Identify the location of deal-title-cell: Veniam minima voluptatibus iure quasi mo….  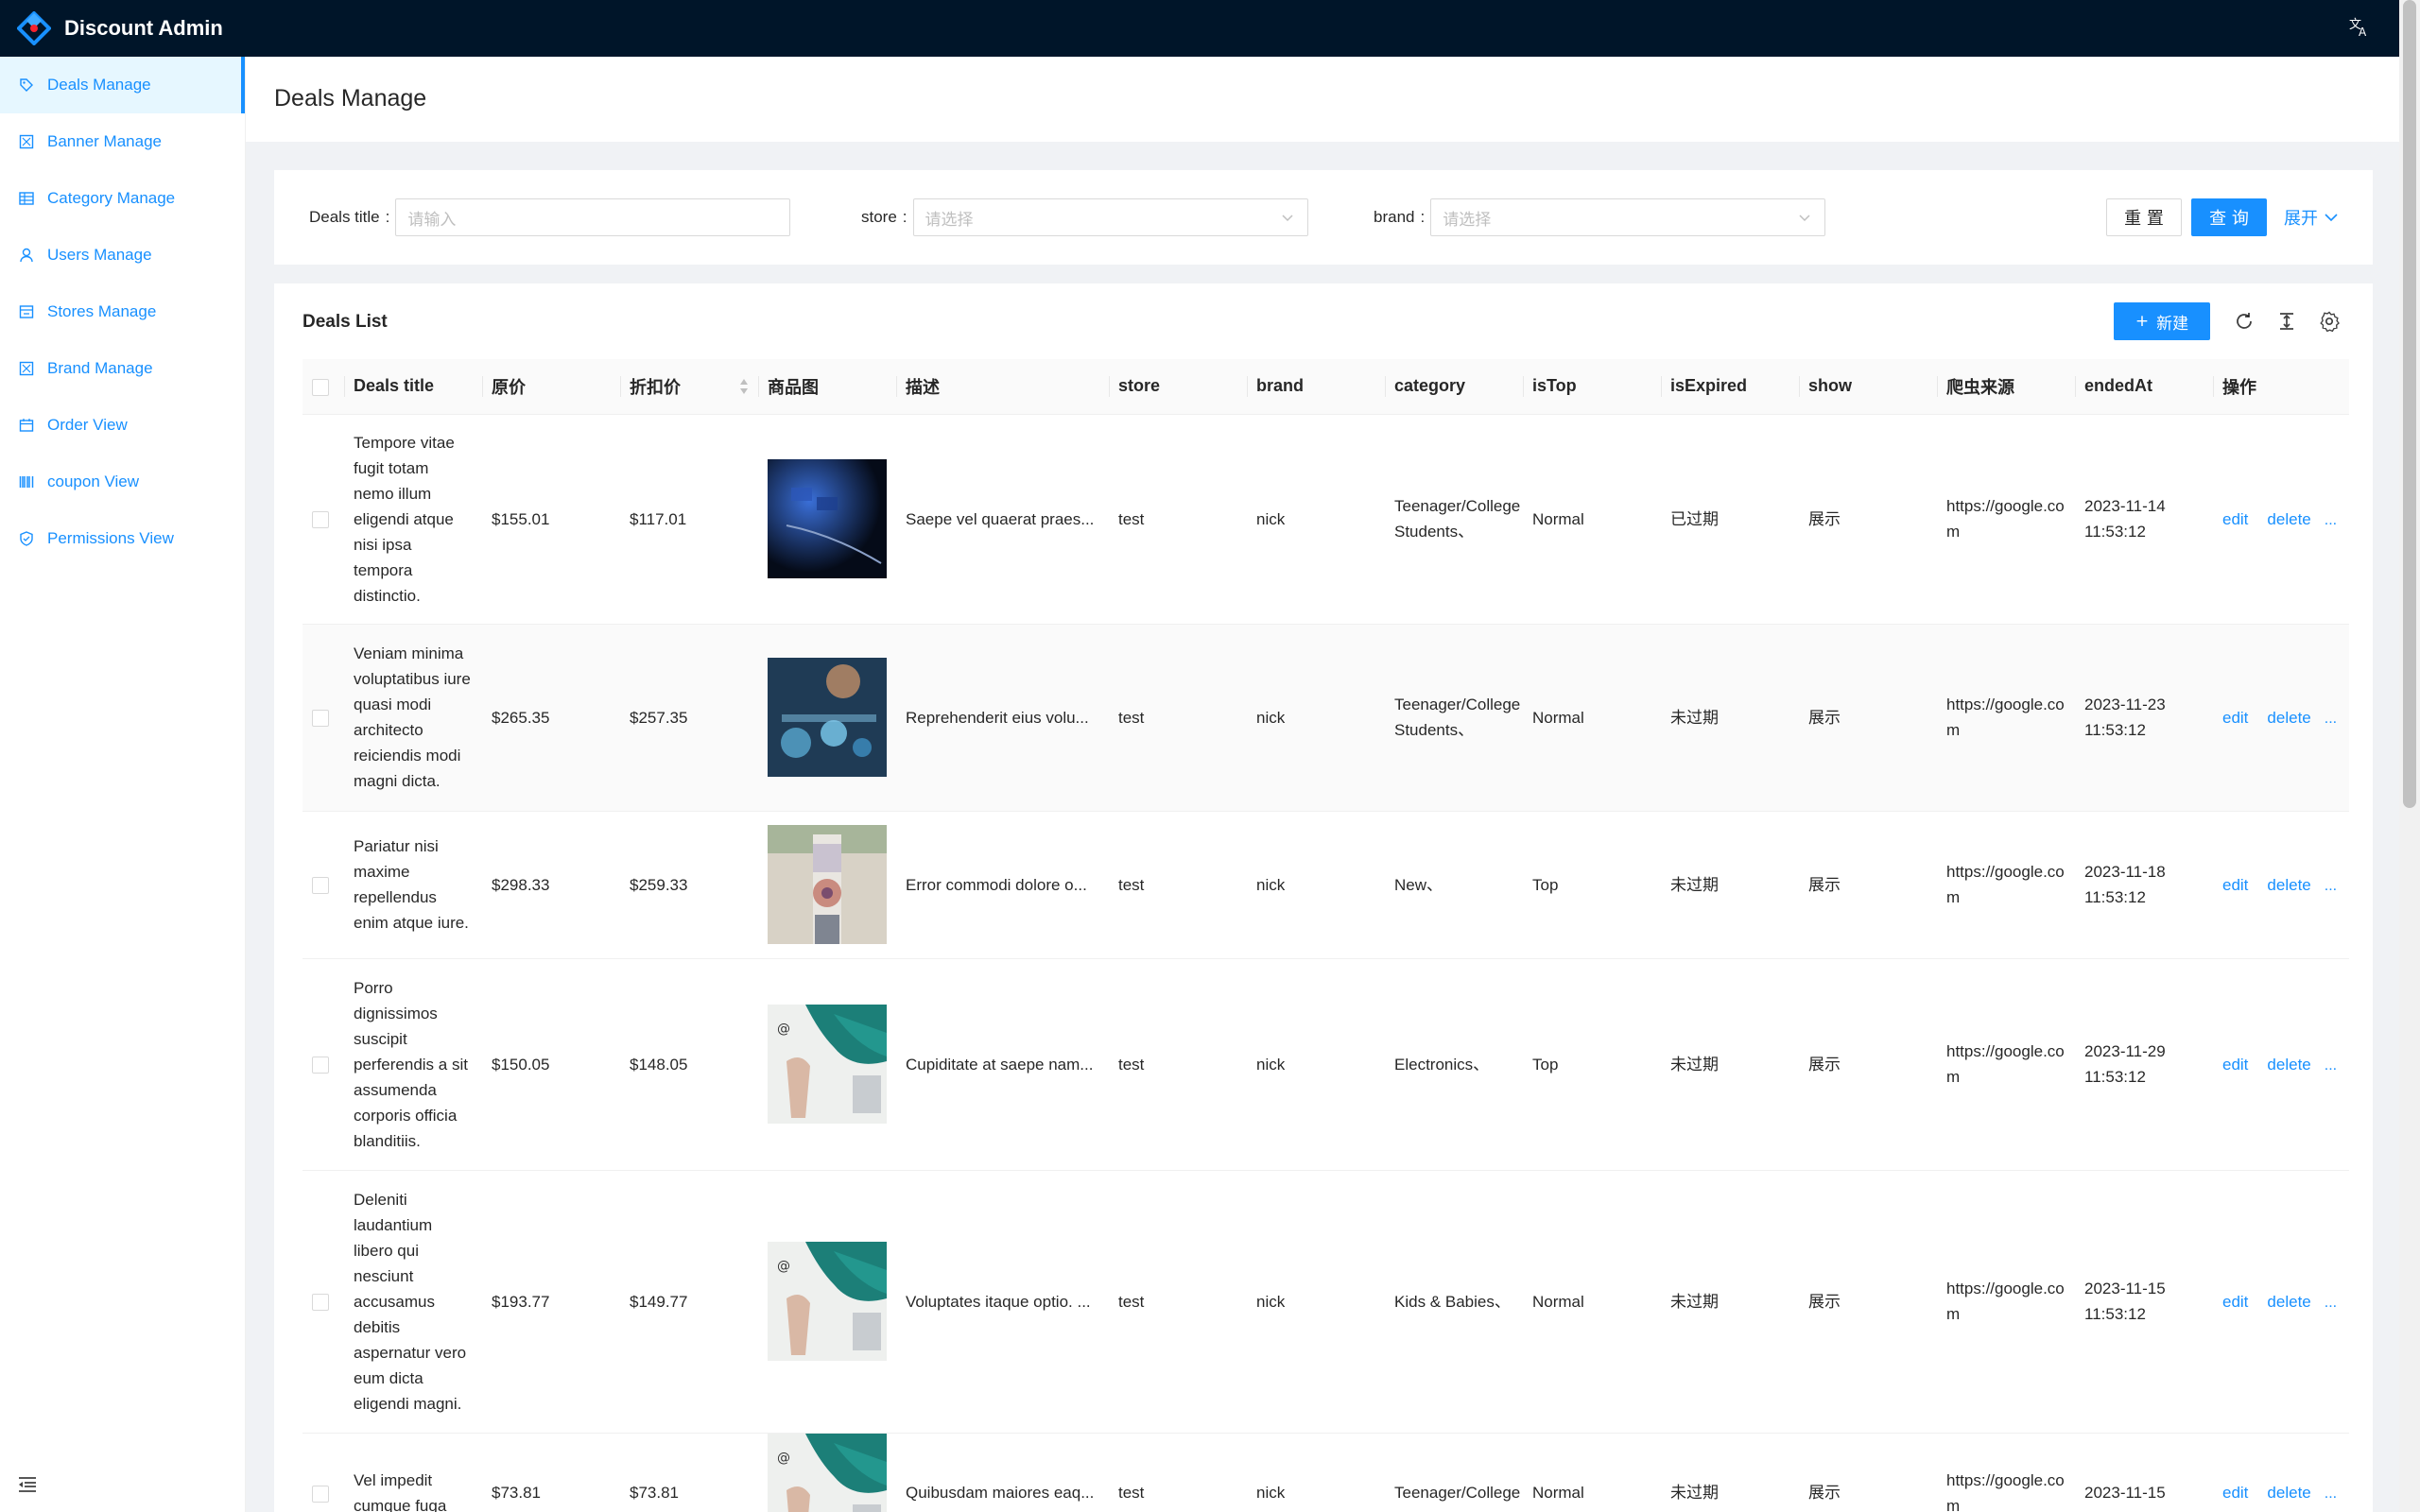
(413, 718).